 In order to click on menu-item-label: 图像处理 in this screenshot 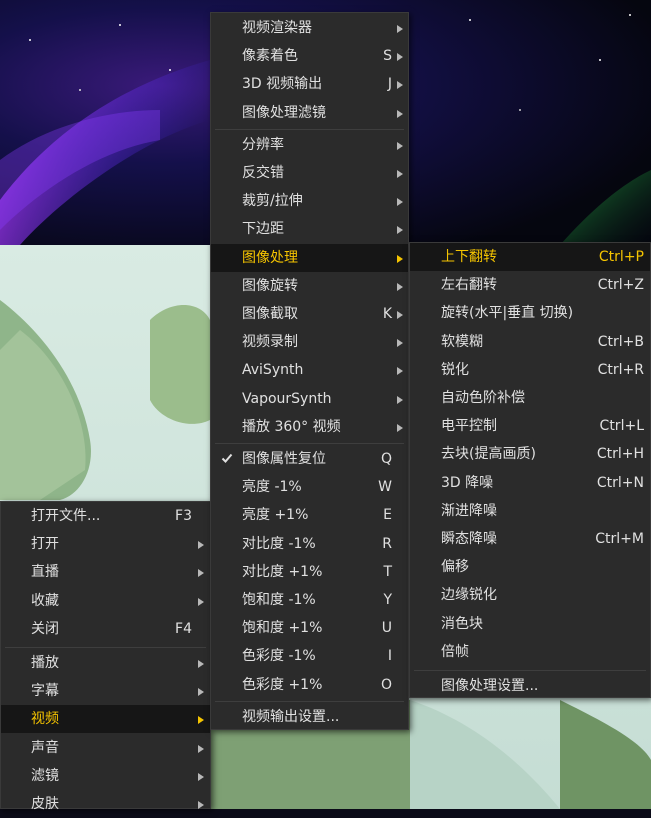, I will do `click(270, 257)`.